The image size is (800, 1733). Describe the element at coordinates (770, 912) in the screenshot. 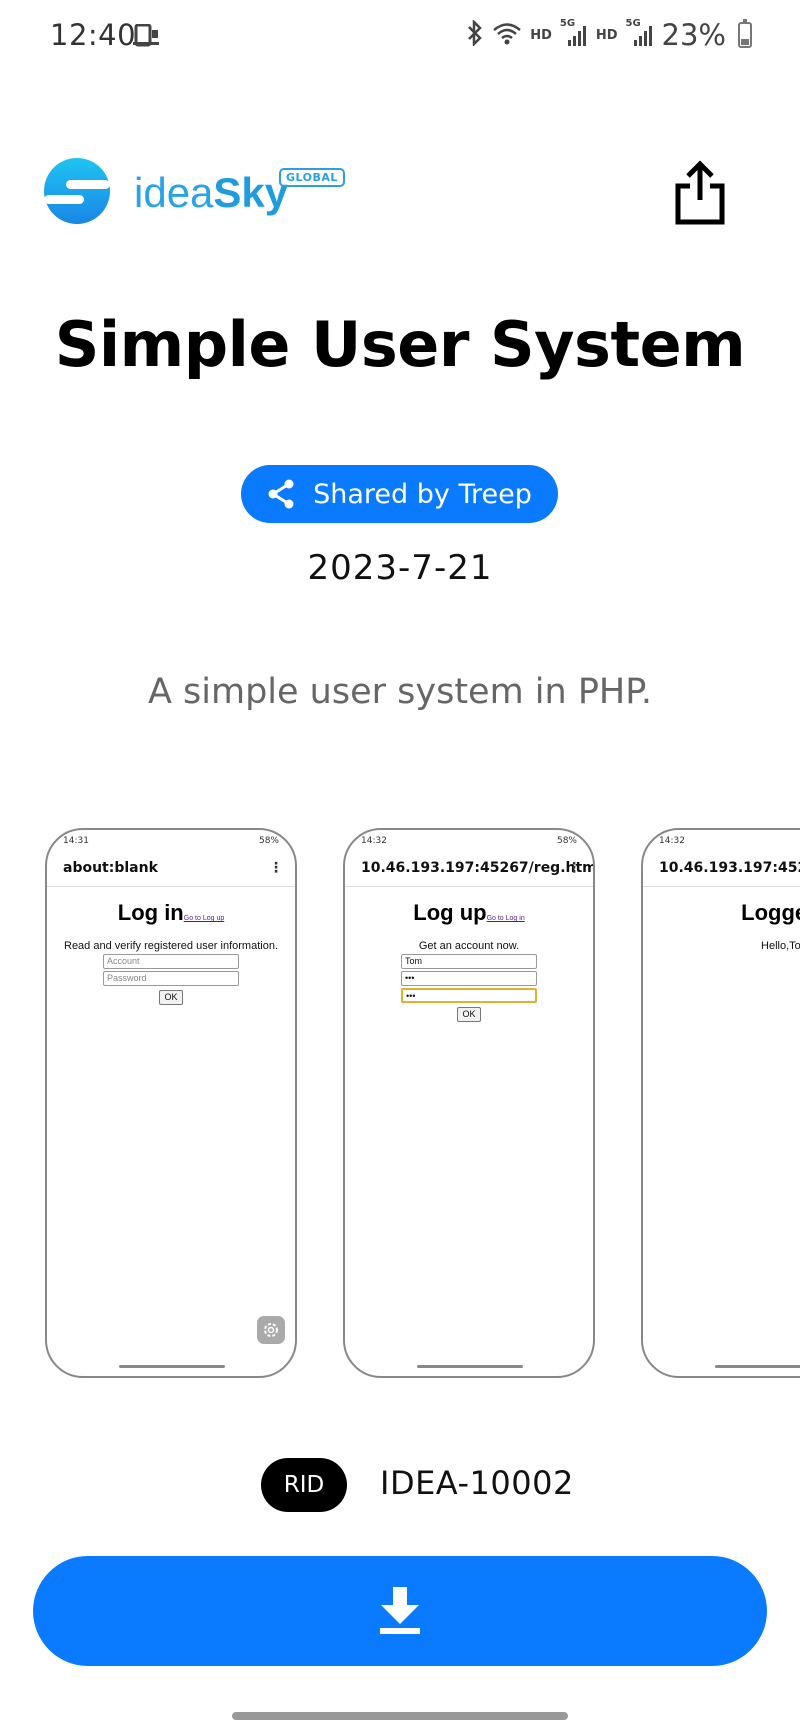

I see `mini-heading: Logged i` at that location.